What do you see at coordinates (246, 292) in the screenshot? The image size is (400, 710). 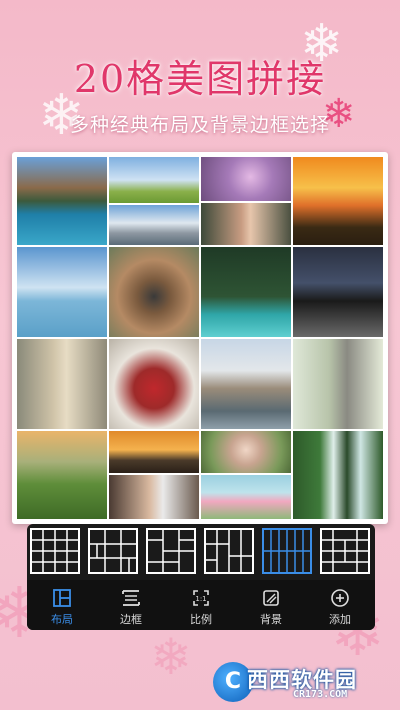 I see `photo-tile-forest-lake` at bounding box center [246, 292].